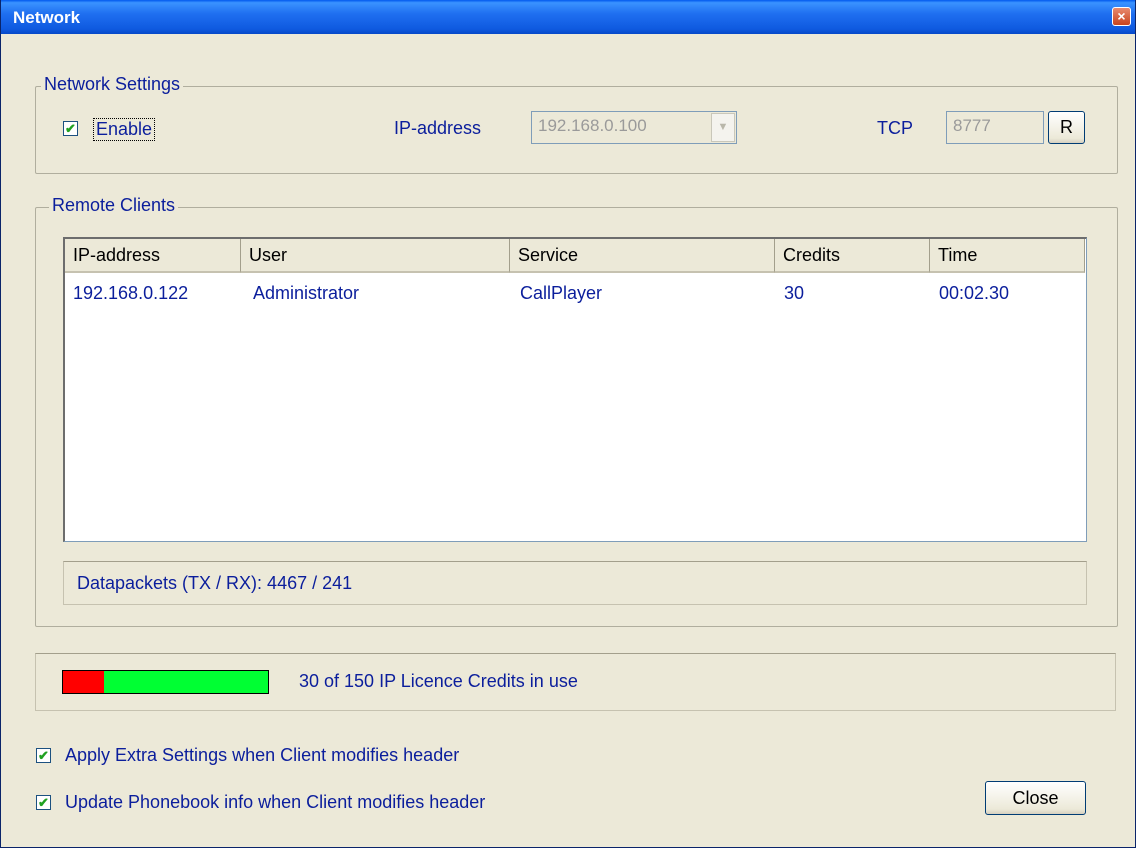  I want to click on tcp-label: TCP, so click(895, 128).